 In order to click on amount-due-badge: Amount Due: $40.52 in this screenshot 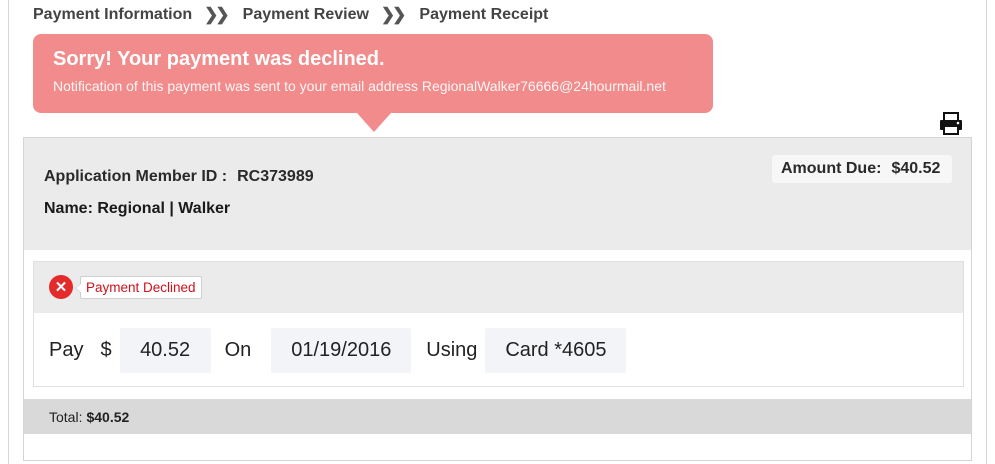, I will do `click(862, 169)`.